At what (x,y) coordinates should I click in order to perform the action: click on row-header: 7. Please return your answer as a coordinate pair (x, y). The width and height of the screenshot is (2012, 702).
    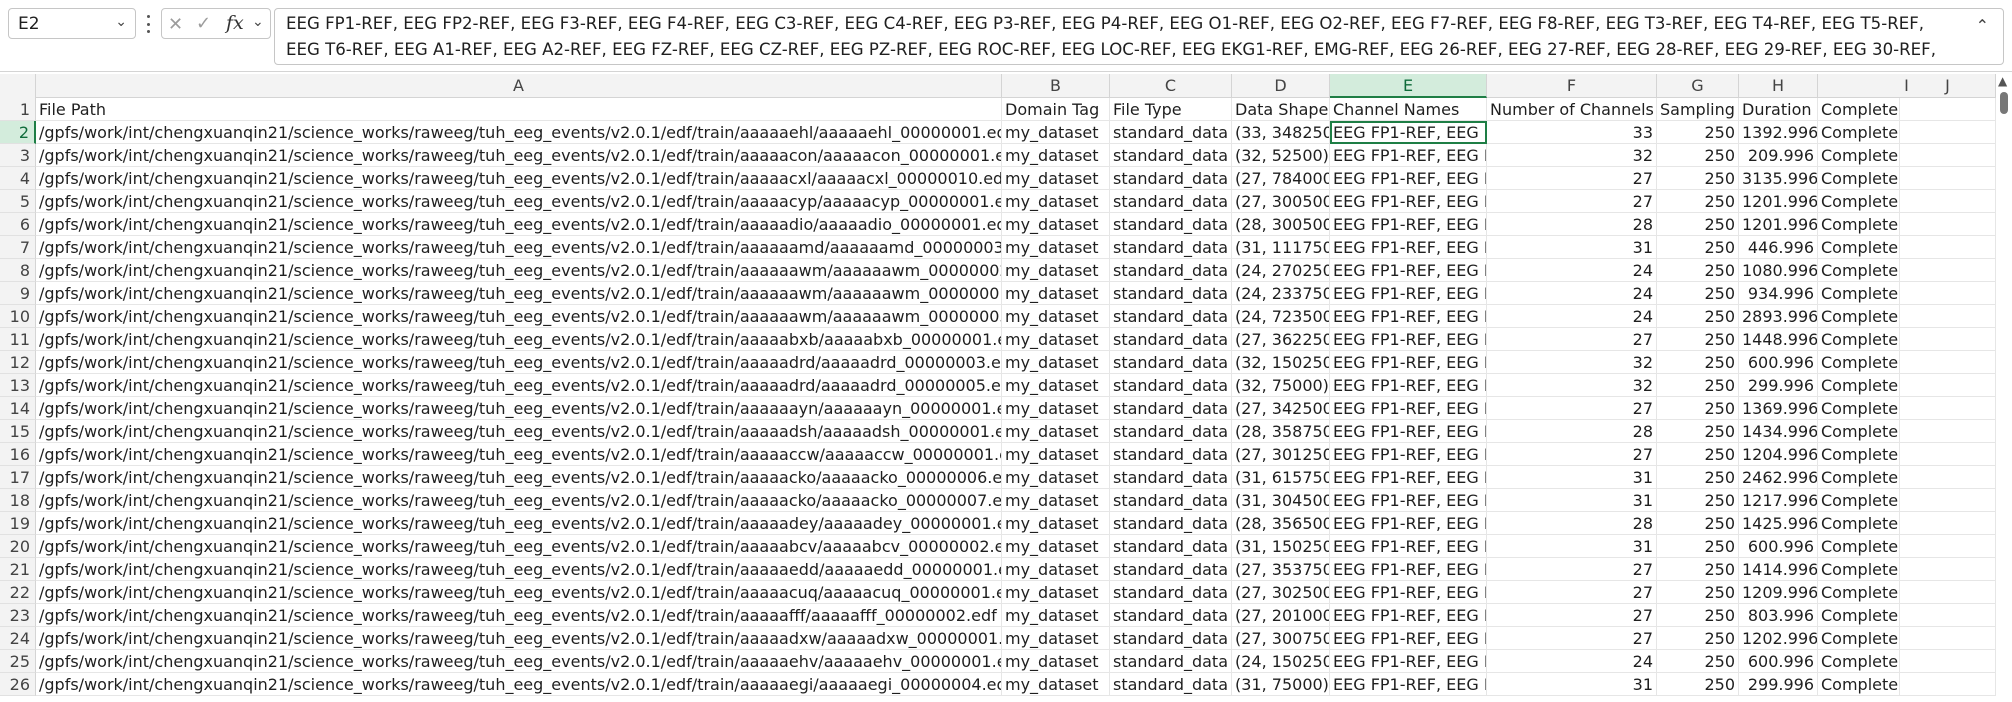
    Looking at the image, I should click on (18, 247).